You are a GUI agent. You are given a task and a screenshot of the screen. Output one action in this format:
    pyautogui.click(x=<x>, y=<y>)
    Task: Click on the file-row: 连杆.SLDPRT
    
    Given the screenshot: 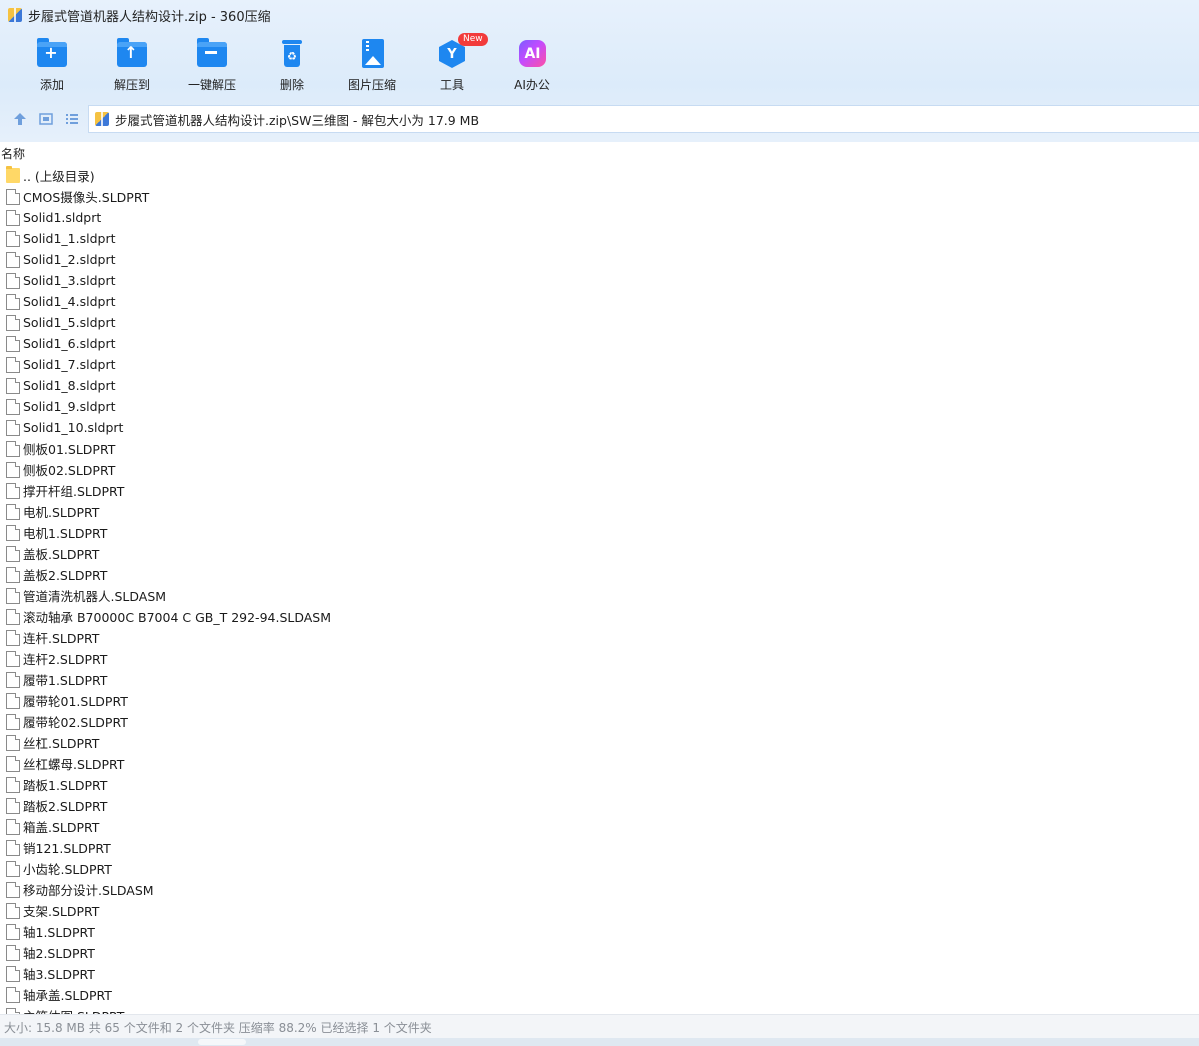 What is the action you would take?
    pyautogui.click(x=599, y=637)
    